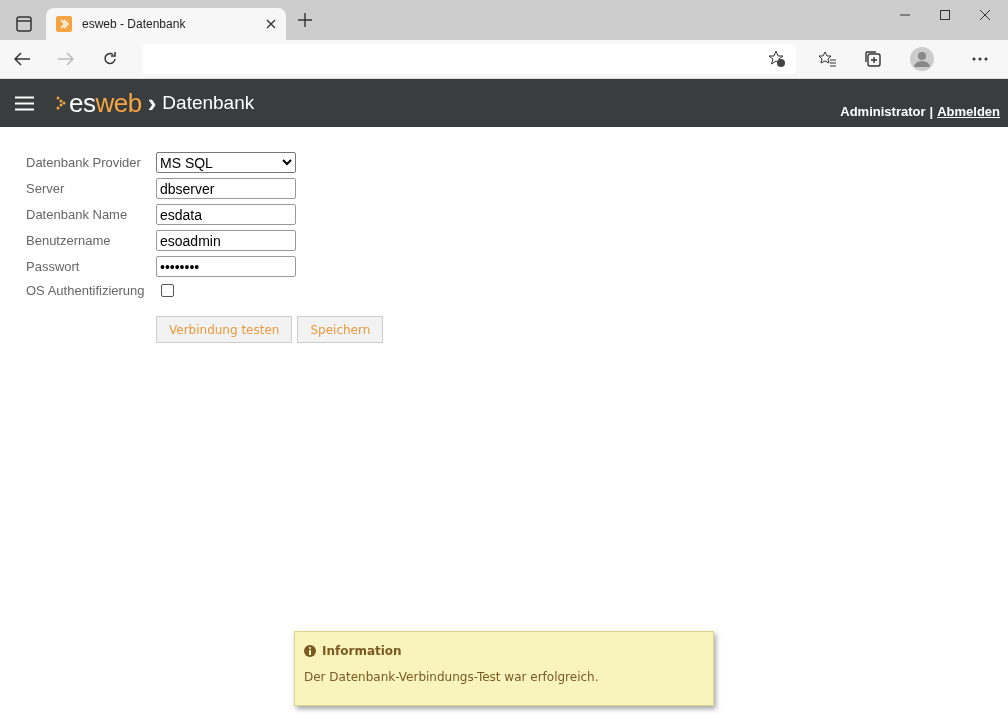 Image resolution: width=1008 pixels, height=719 pixels. What do you see at coordinates (305, 20) in the screenshot?
I see `new-tab-icon` at bounding box center [305, 20].